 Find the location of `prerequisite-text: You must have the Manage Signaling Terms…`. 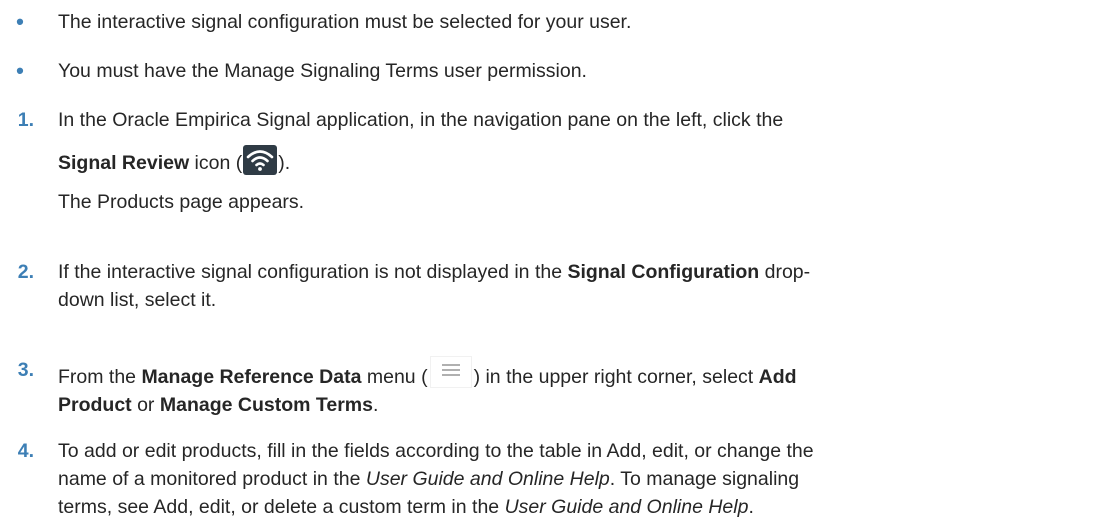

prerequisite-text: You must have the Manage Signaling Terms… is located at coordinates (322, 71).